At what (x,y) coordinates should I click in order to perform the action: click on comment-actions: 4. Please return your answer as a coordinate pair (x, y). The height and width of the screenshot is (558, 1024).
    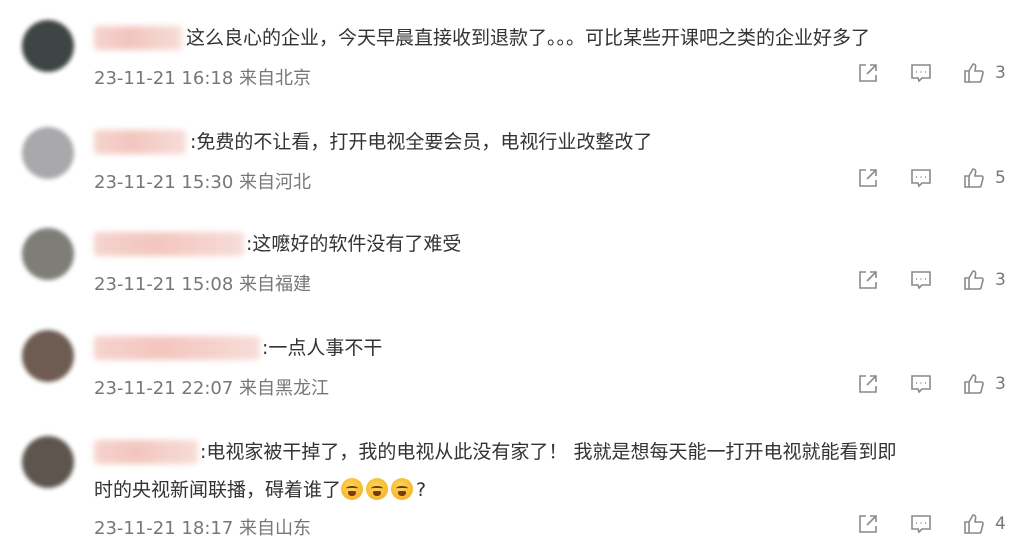
    Looking at the image, I should click on (936, 526).